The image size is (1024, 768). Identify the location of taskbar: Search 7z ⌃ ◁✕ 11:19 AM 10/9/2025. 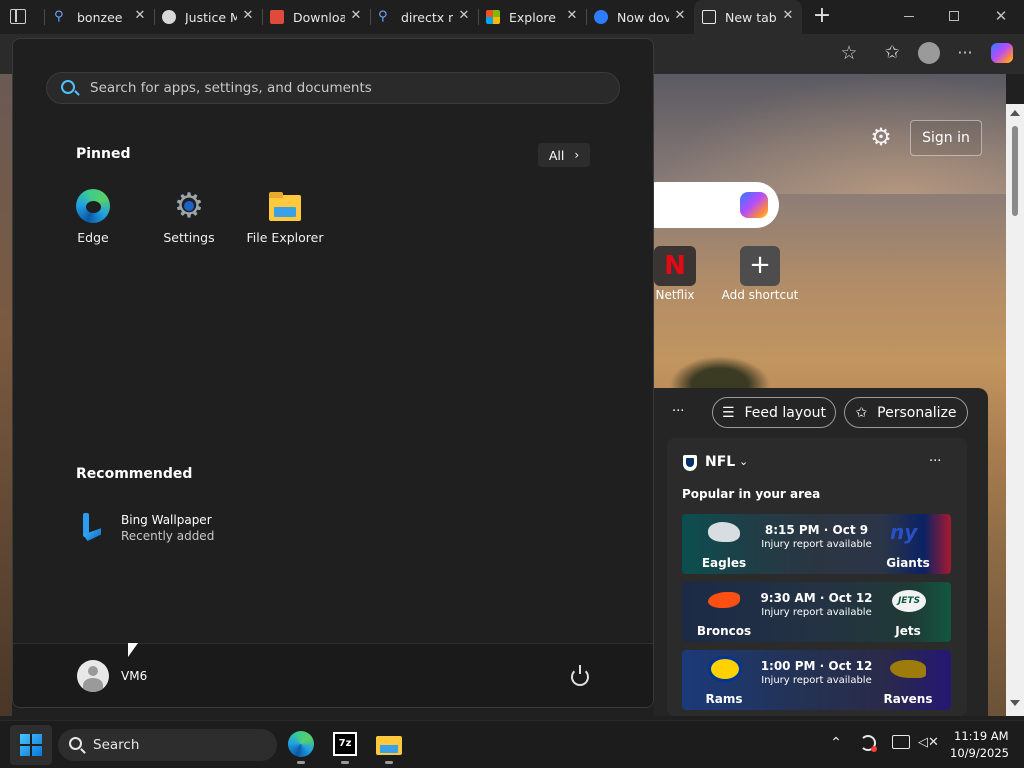
(512, 744).